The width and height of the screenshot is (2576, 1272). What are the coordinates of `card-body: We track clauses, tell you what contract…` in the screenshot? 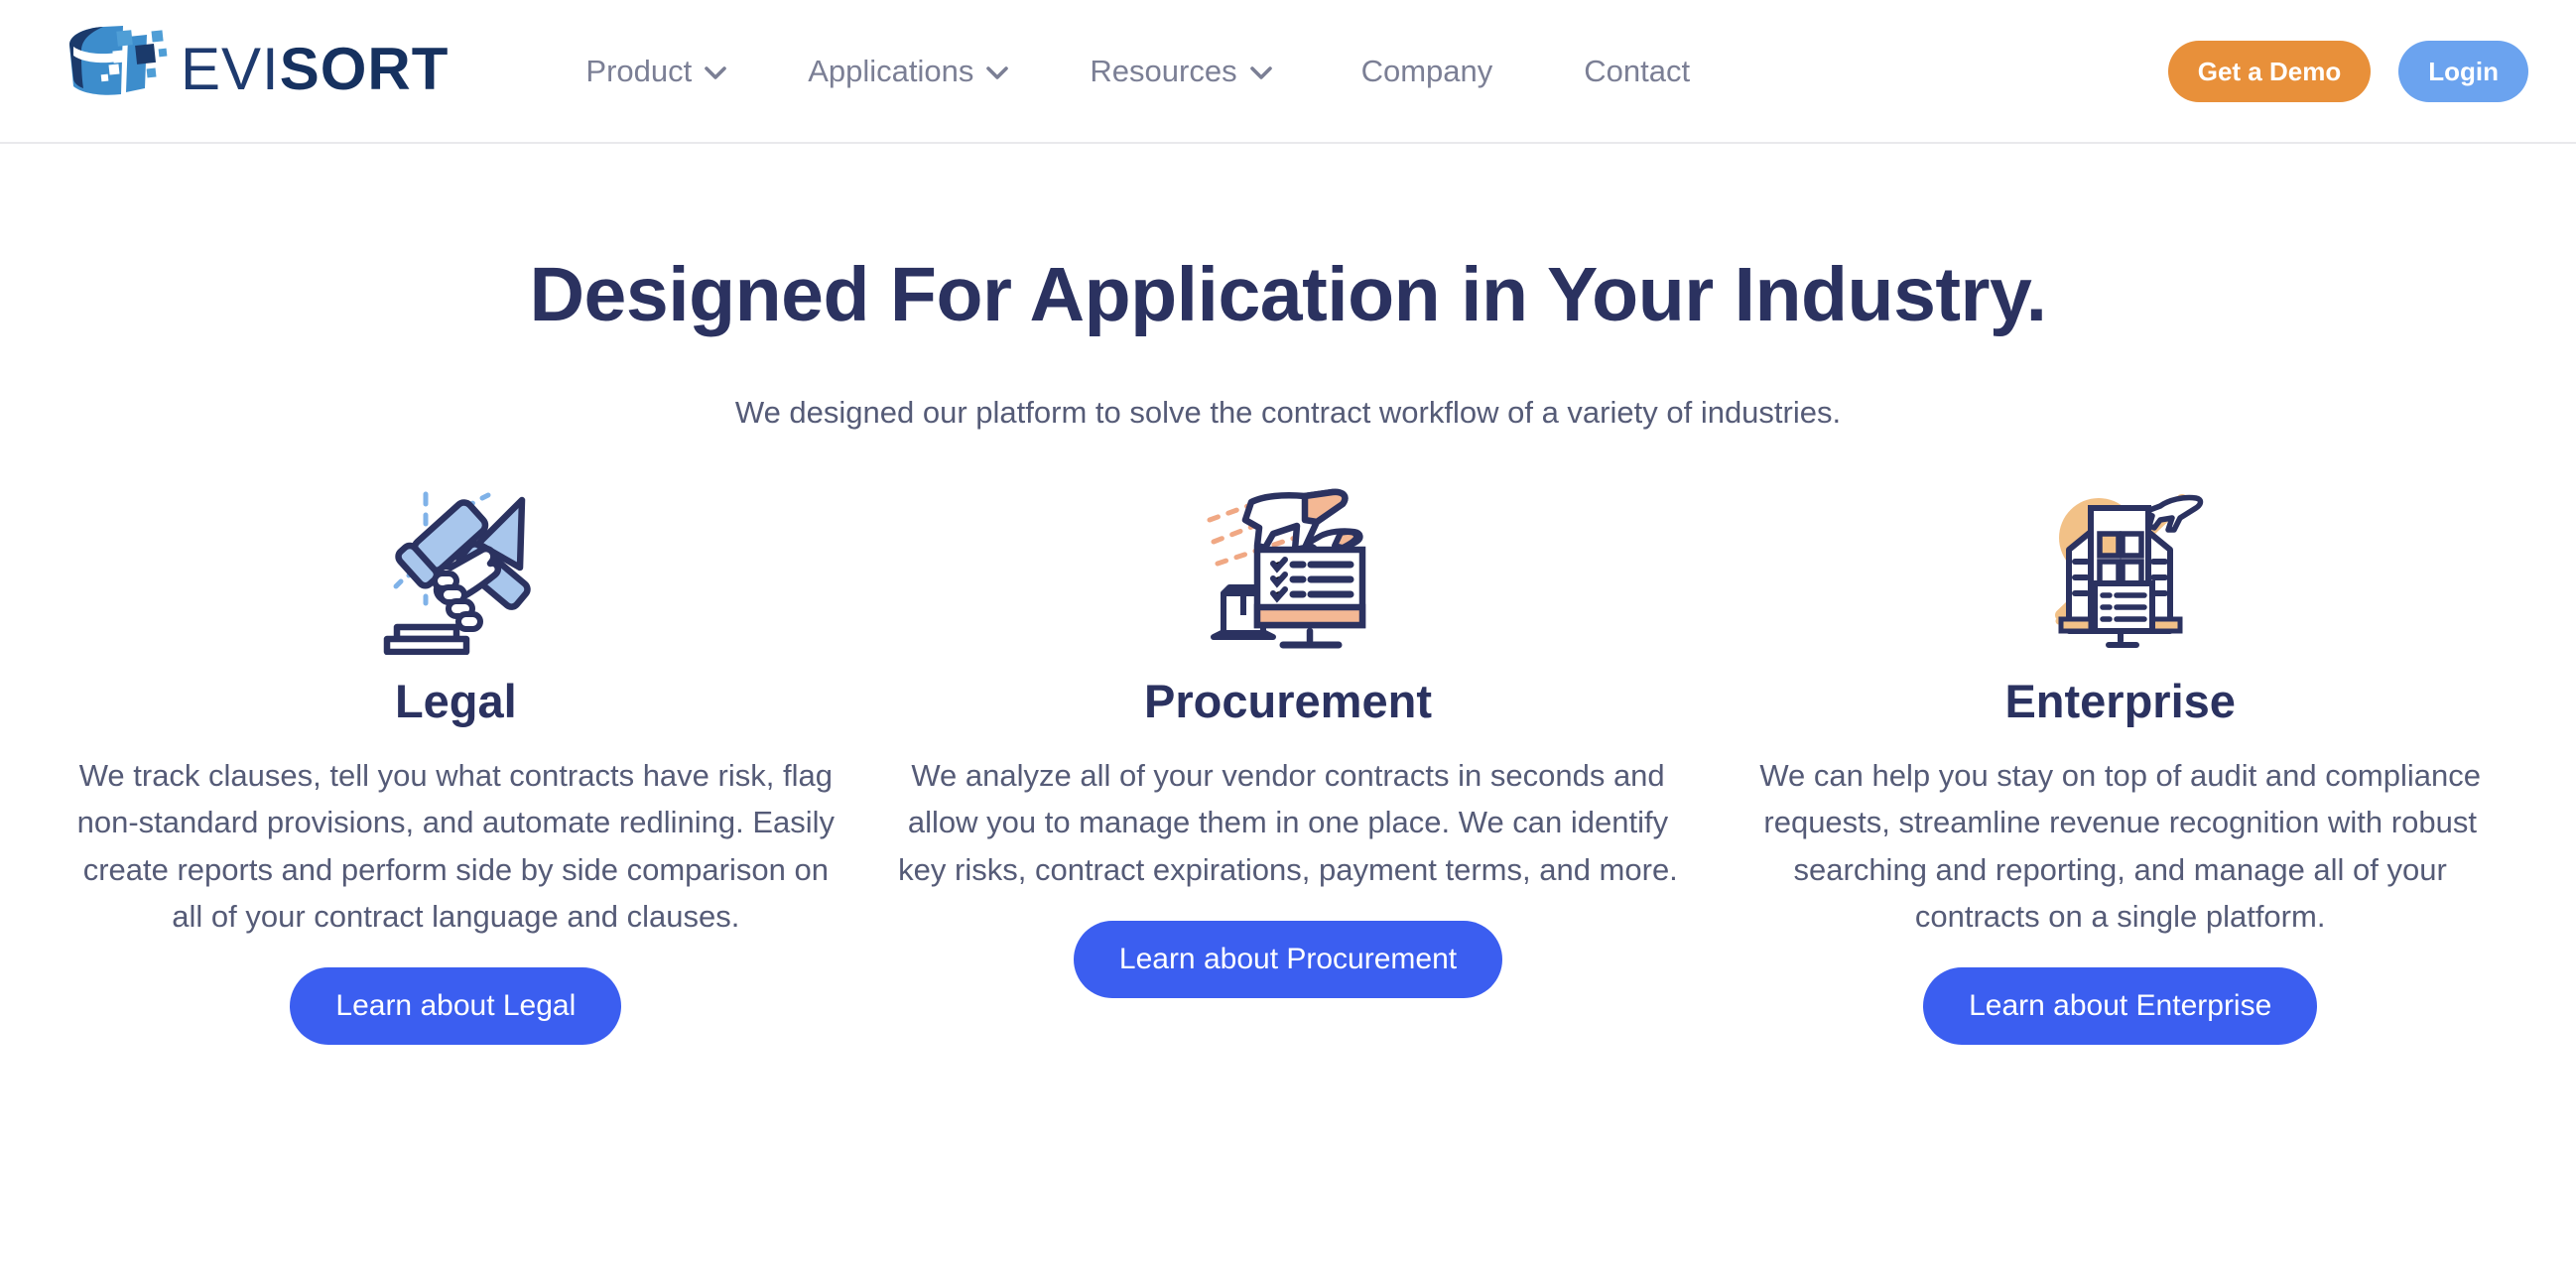 It's located at (456, 846).